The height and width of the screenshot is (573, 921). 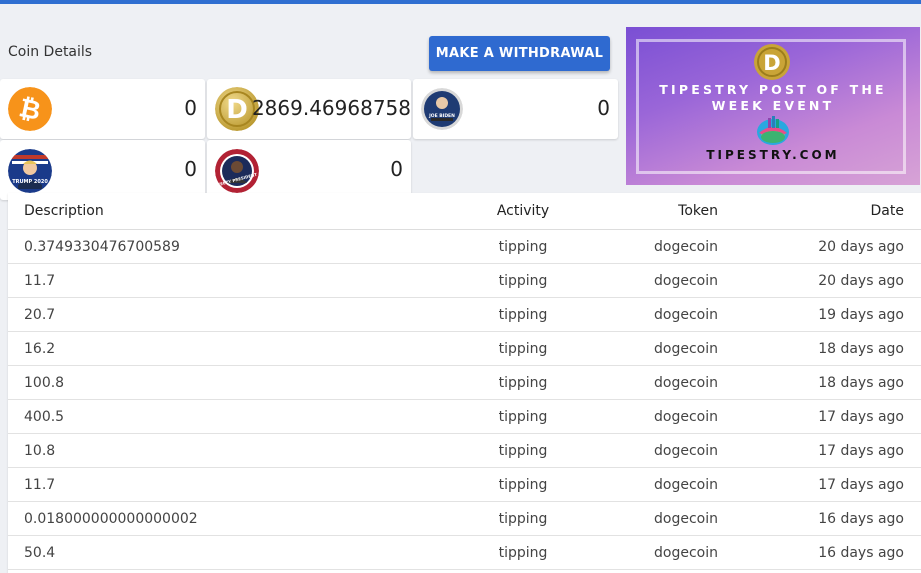 I want to click on table-row: 16.2 tipping dogecoin 18 days ago, so click(x=464, y=348).